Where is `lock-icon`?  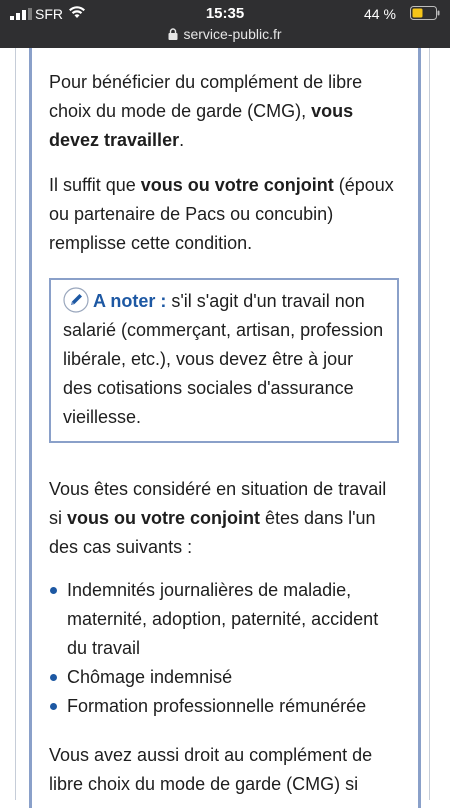 lock-icon is located at coordinates (173, 34).